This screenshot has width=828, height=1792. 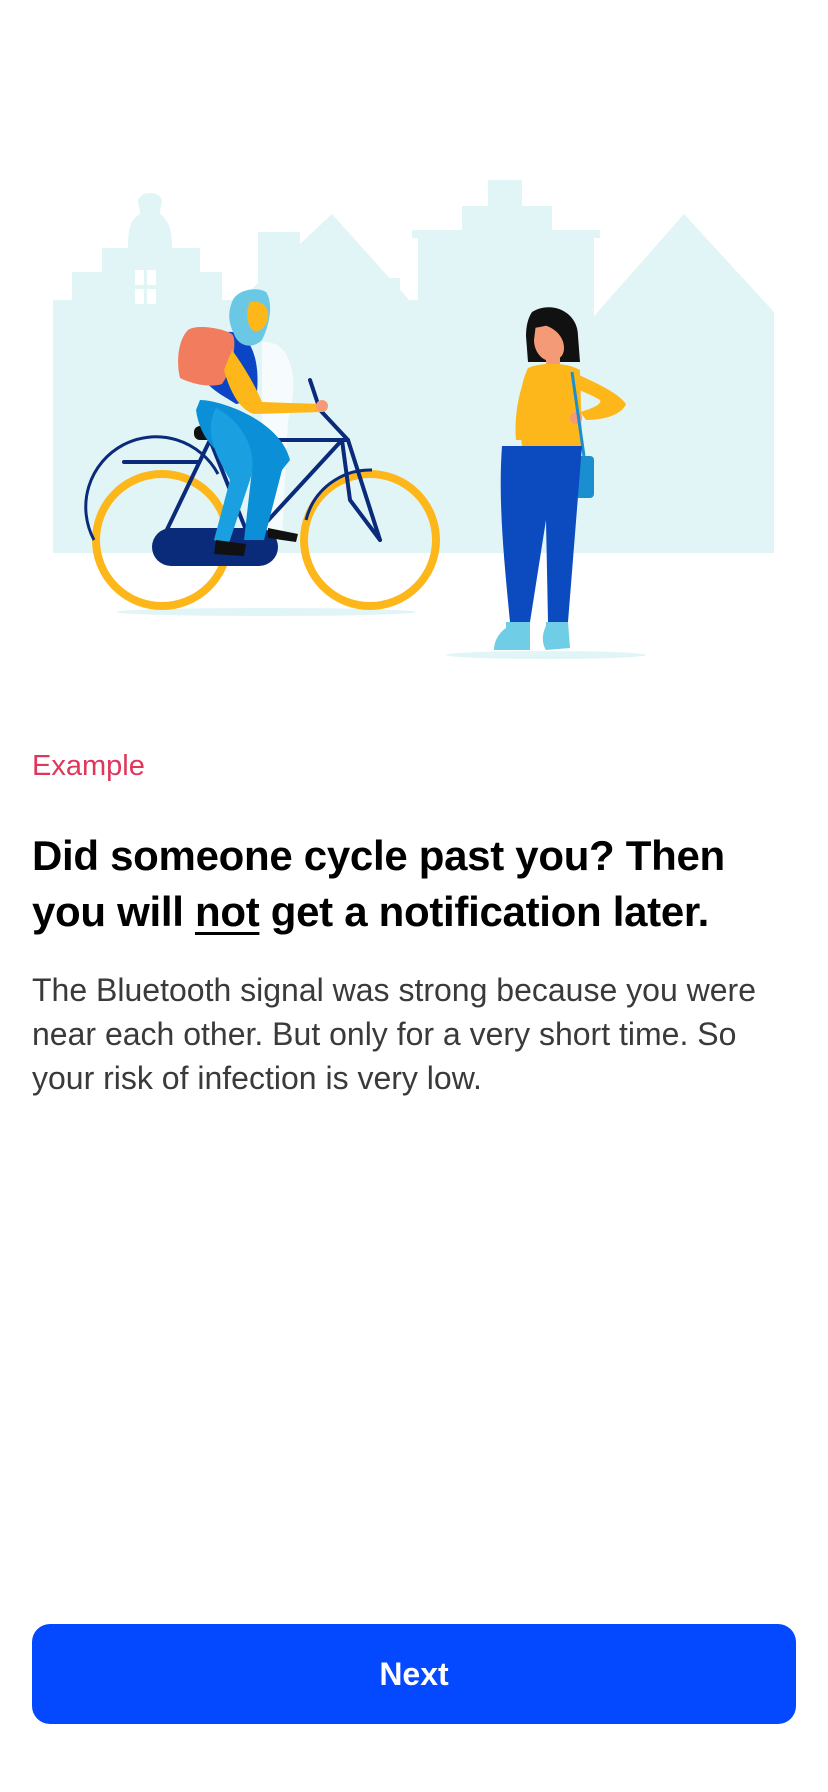 What do you see at coordinates (88, 766) in the screenshot?
I see `example-label: Example` at bounding box center [88, 766].